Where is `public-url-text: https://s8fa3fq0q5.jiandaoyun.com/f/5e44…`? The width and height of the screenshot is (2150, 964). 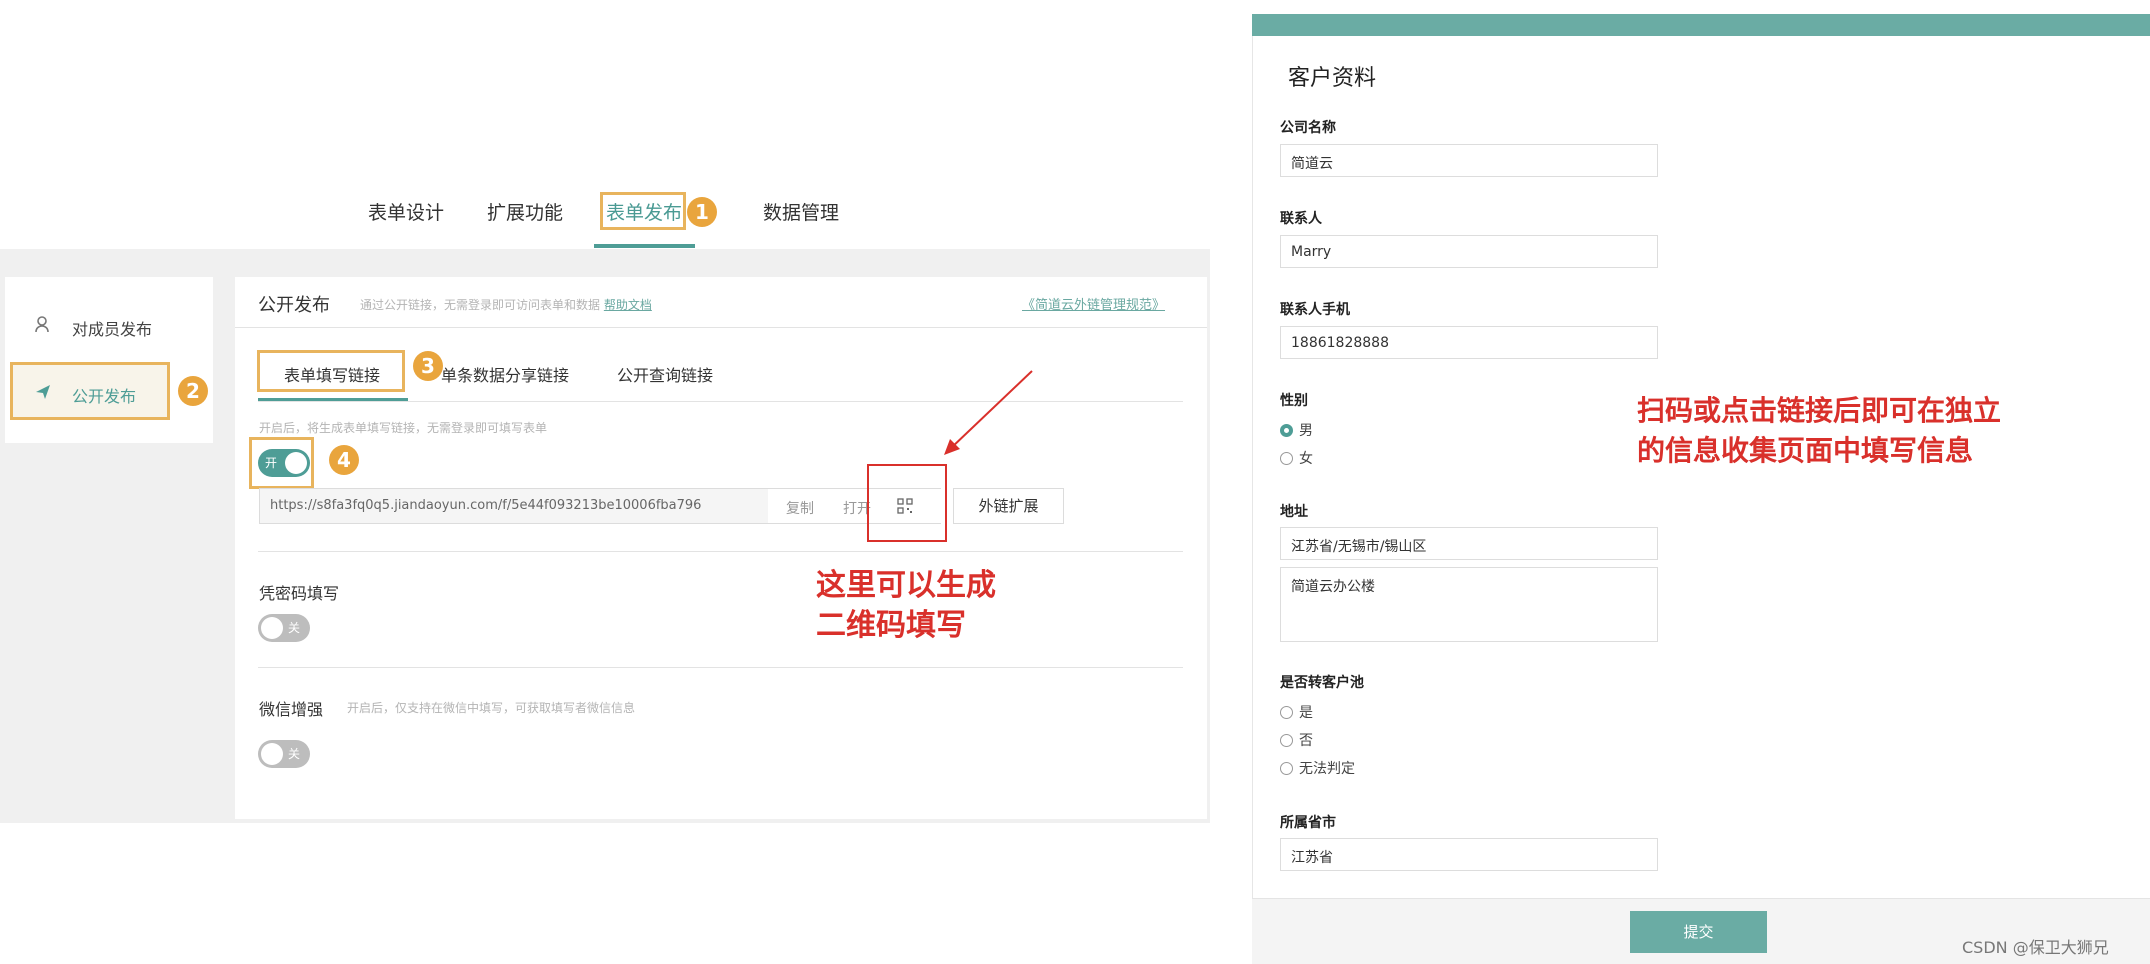
public-url-text: https://s8fa3fq0q5.jiandaoyun.com/f/5e44… is located at coordinates (486, 505).